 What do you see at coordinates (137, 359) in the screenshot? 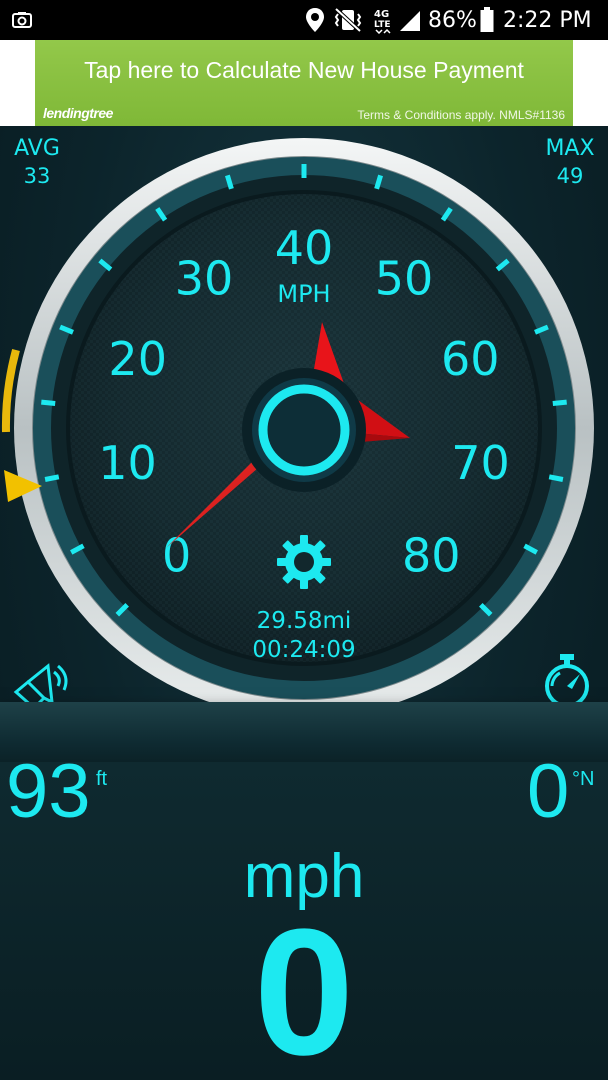
I see `scale-label-20: 20` at bounding box center [137, 359].